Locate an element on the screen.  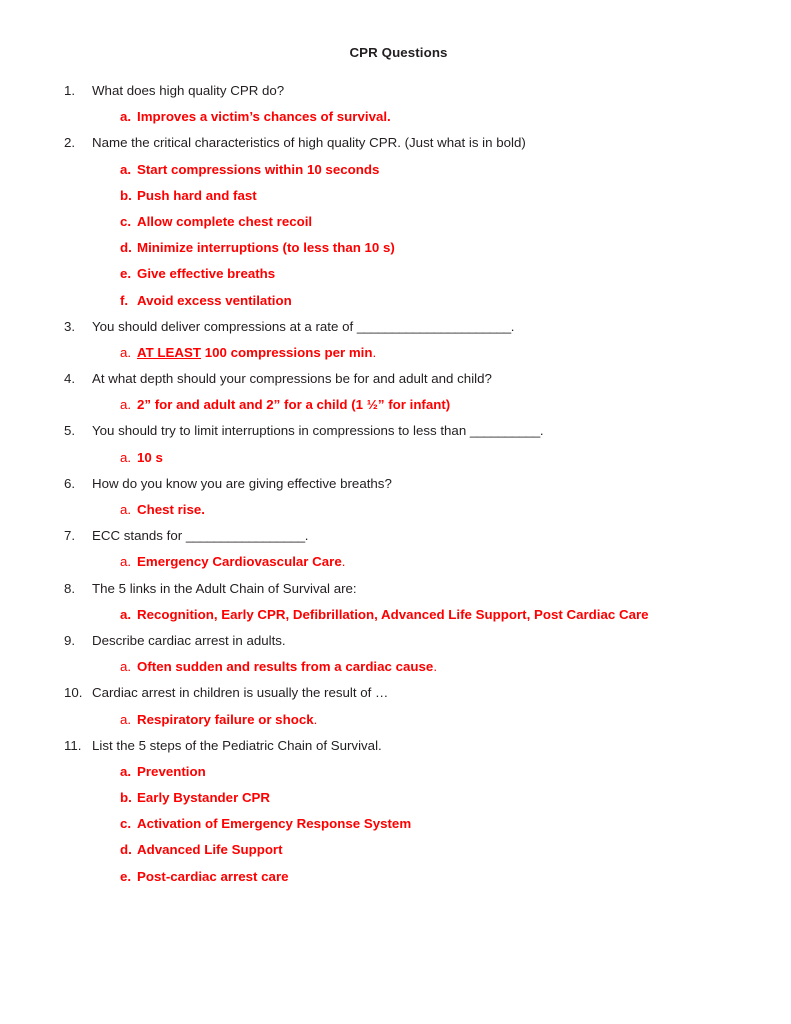
answer-underlined-text: AT LEAST is located at coordinates (169, 352).